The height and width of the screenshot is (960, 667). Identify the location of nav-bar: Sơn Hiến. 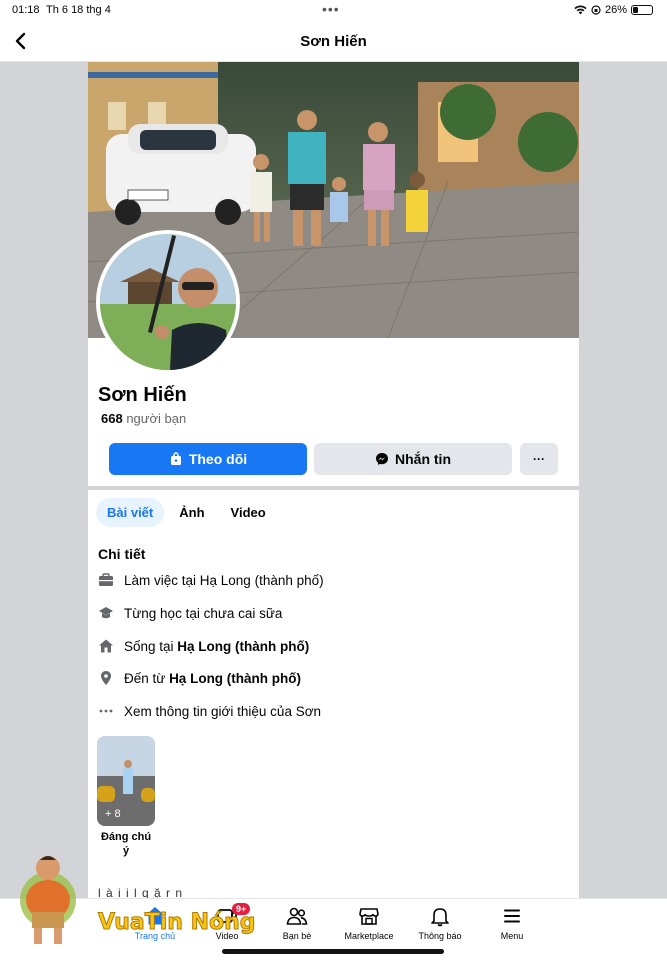
(333, 42).